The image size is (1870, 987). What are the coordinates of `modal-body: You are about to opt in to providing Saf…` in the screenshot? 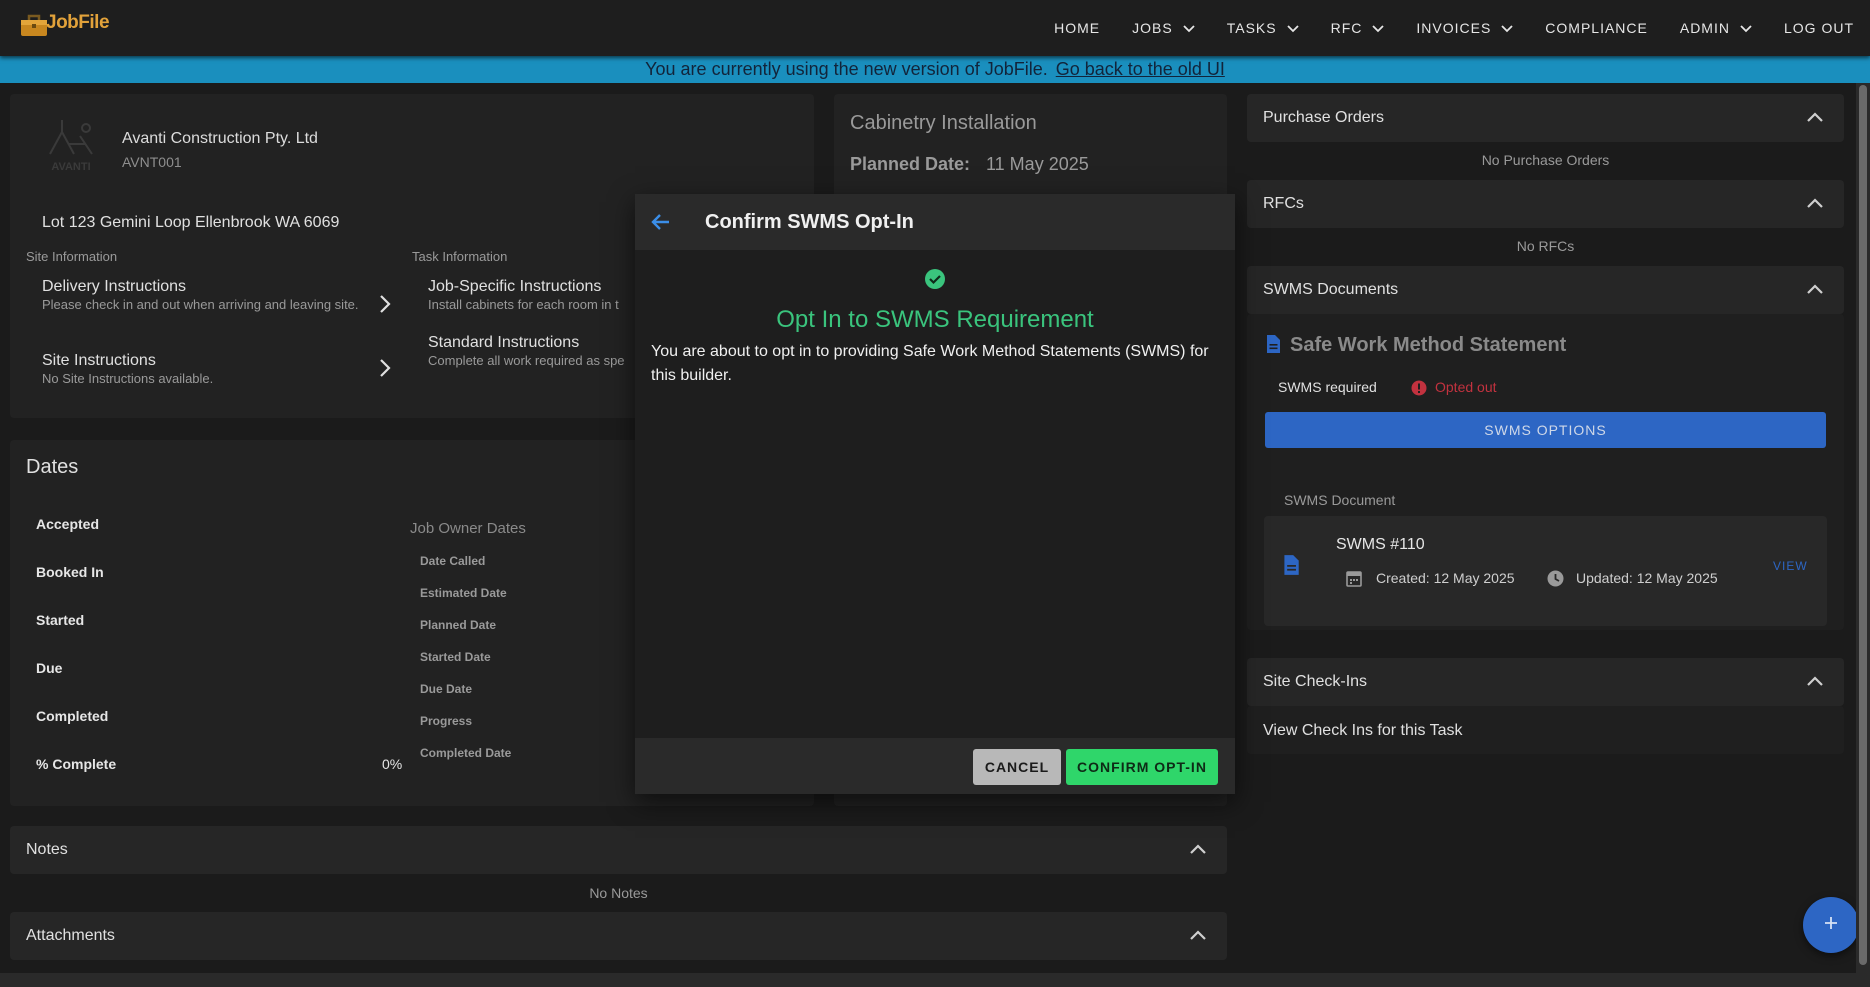 It's located at (930, 363).